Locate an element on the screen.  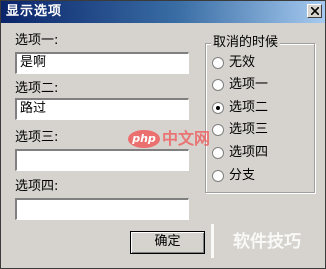
radio-label: 选项四 is located at coordinates (249, 152).